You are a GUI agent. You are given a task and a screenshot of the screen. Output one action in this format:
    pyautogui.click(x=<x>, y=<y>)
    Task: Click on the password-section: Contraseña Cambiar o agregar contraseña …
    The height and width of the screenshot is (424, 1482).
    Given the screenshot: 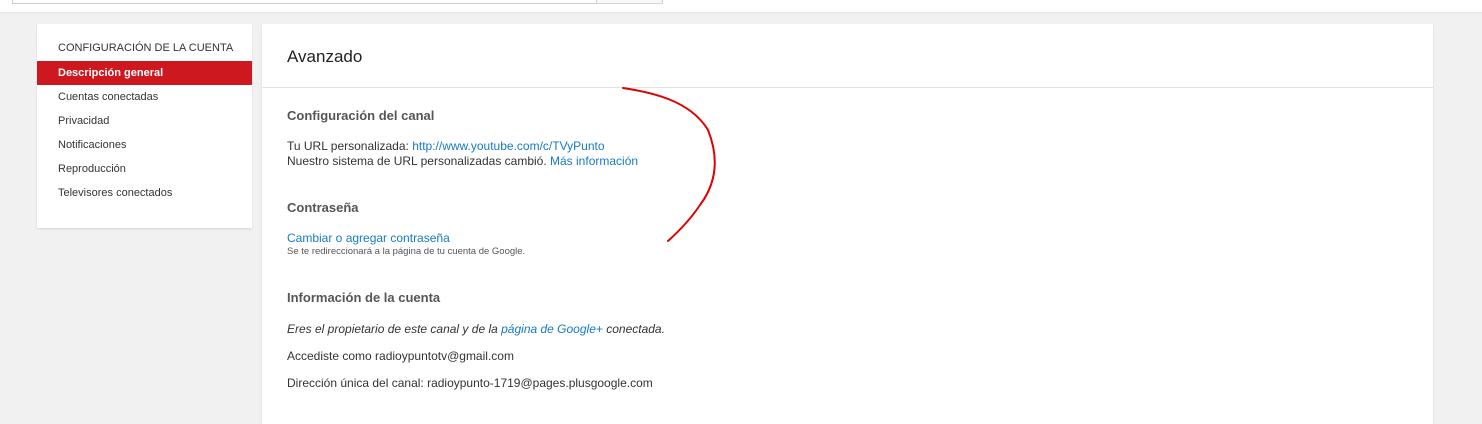 What is the action you would take?
    pyautogui.click(x=837, y=229)
    